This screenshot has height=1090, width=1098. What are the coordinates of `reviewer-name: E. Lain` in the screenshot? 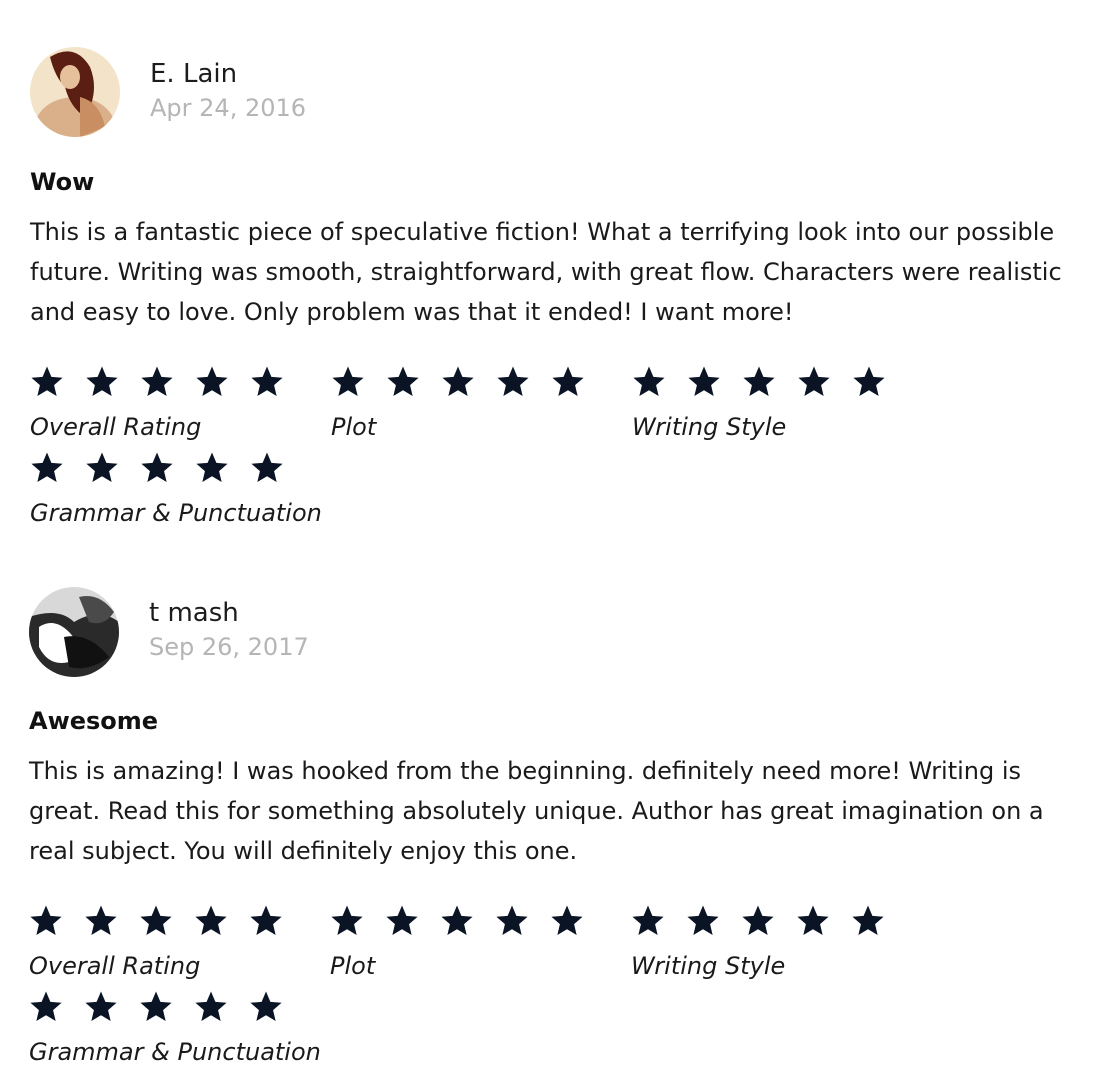 It's located at (193, 74).